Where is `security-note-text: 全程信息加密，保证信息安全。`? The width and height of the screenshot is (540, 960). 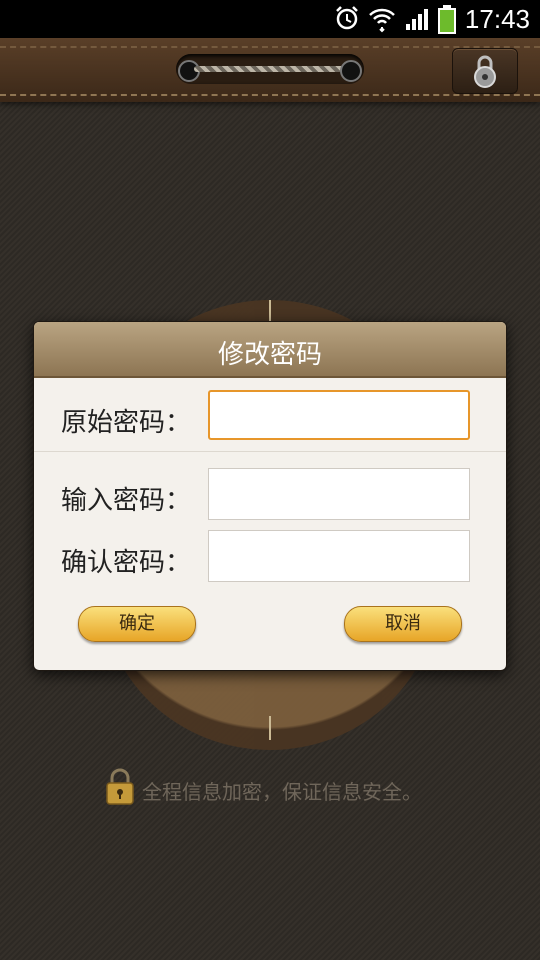
security-note-text: 全程信息加密，保证信息安全。 is located at coordinates (282, 792).